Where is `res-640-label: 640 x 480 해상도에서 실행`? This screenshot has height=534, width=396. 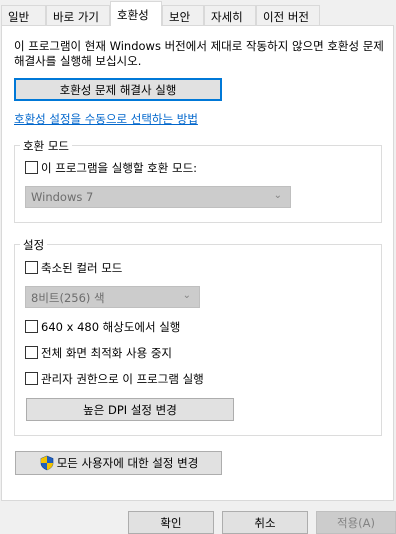 res-640-label: 640 x 480 해상도에서 실행 is located at coordinates (111, 327).